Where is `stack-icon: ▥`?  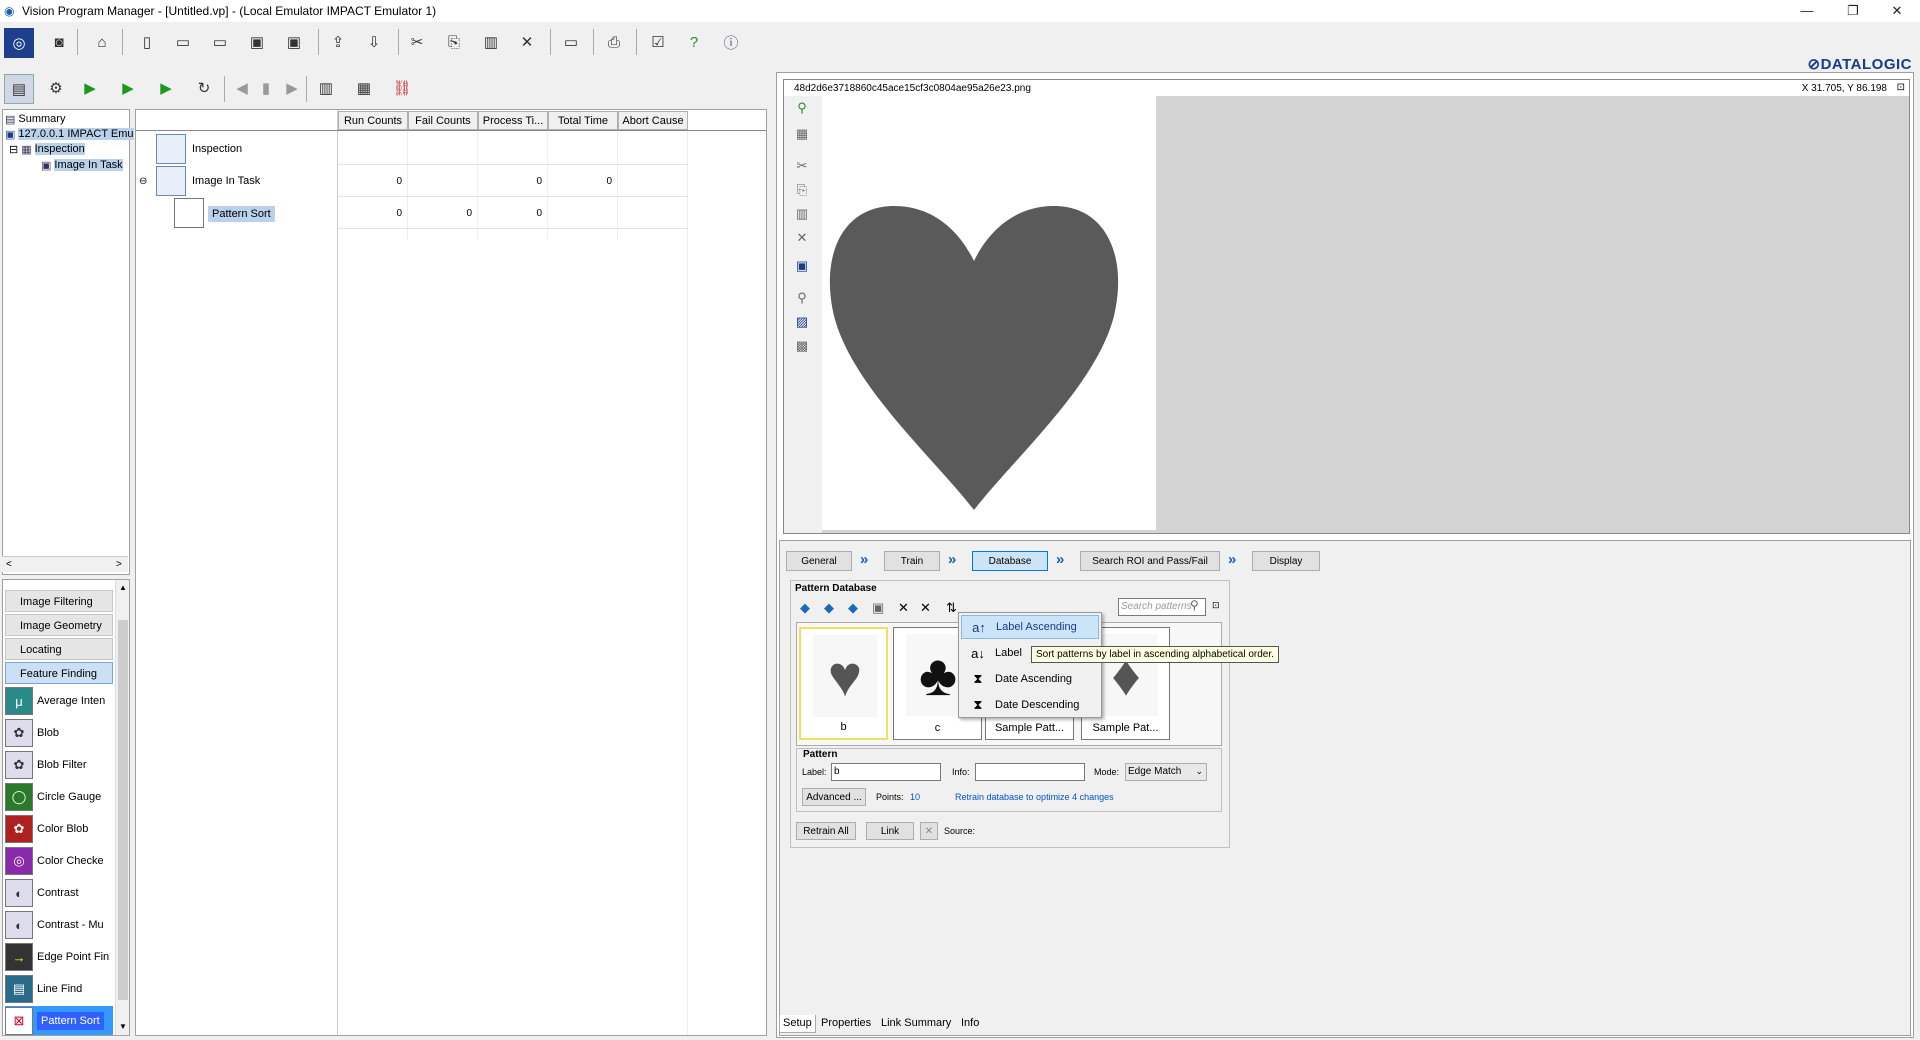
stack-icon: ▥ is located at coordinates (326, 88).